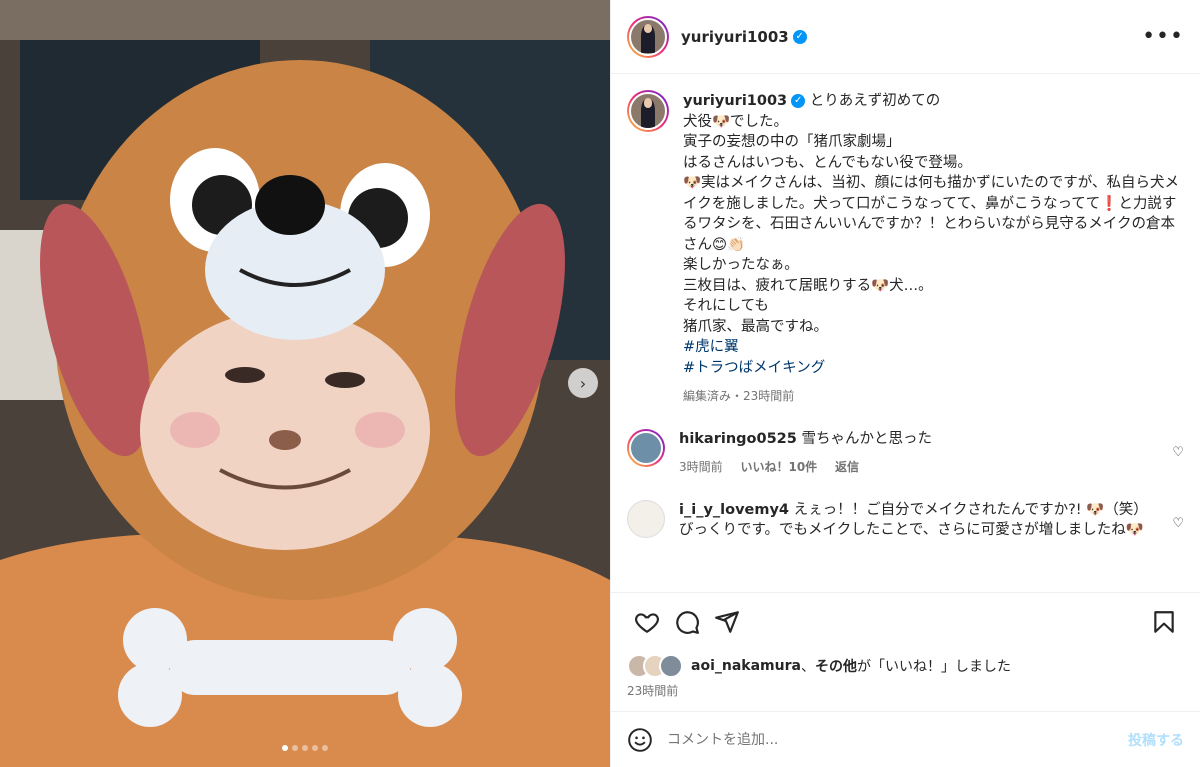  Describe the element at coordinates (726, 306) in the screenshot. I see `caption-line: それにしても` at that location.